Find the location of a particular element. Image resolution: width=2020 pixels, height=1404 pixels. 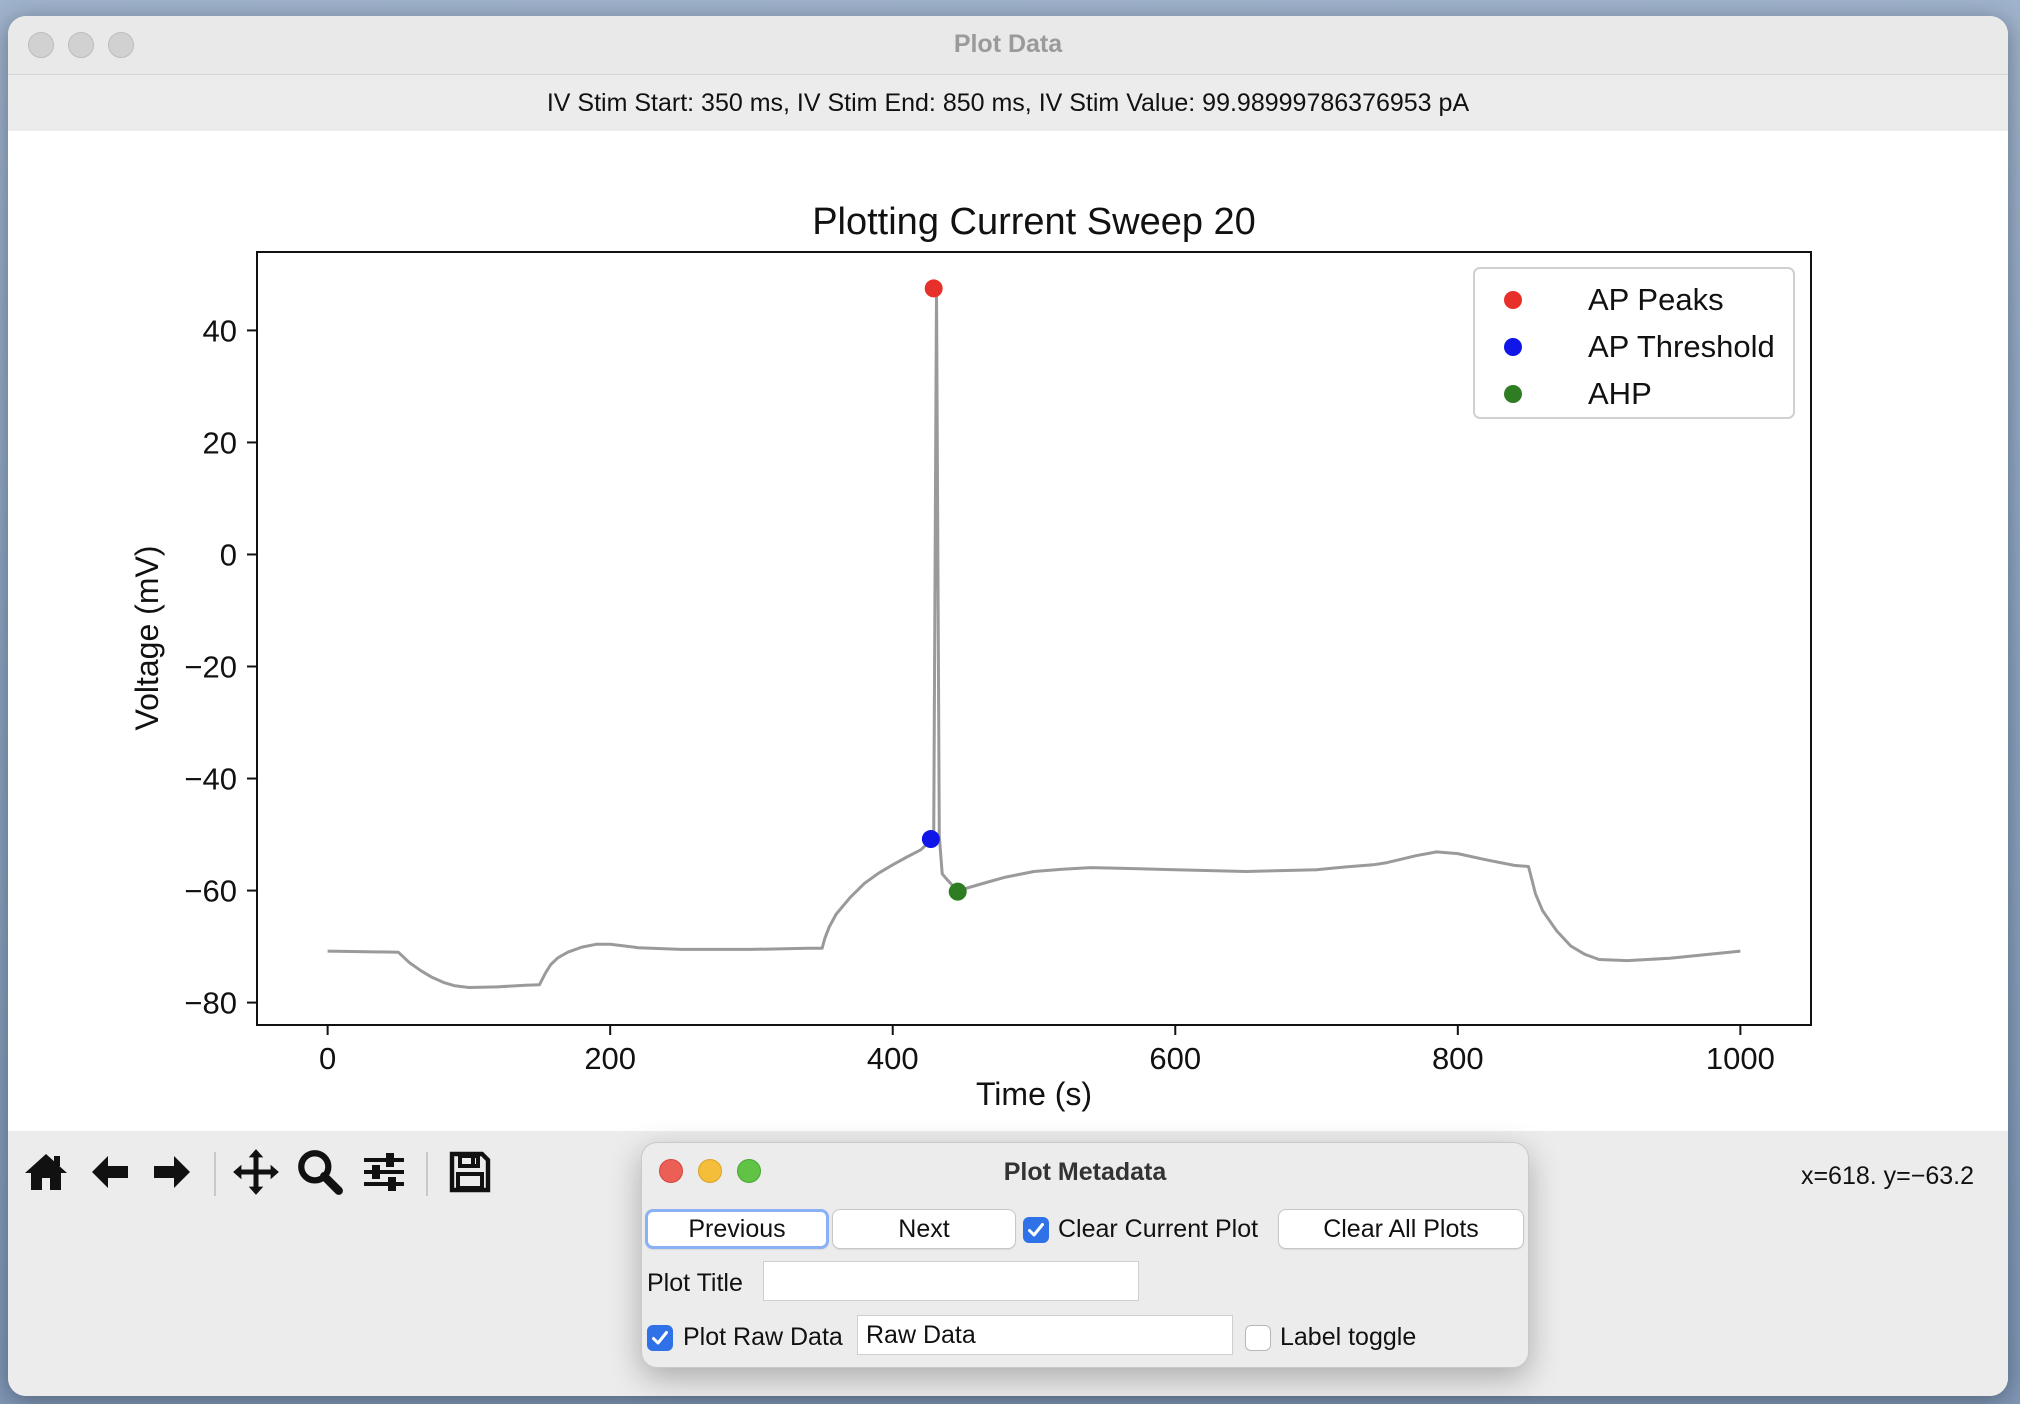

clear-all-plots-button: Clear All Plots is located at coordinates (1401, 1229).